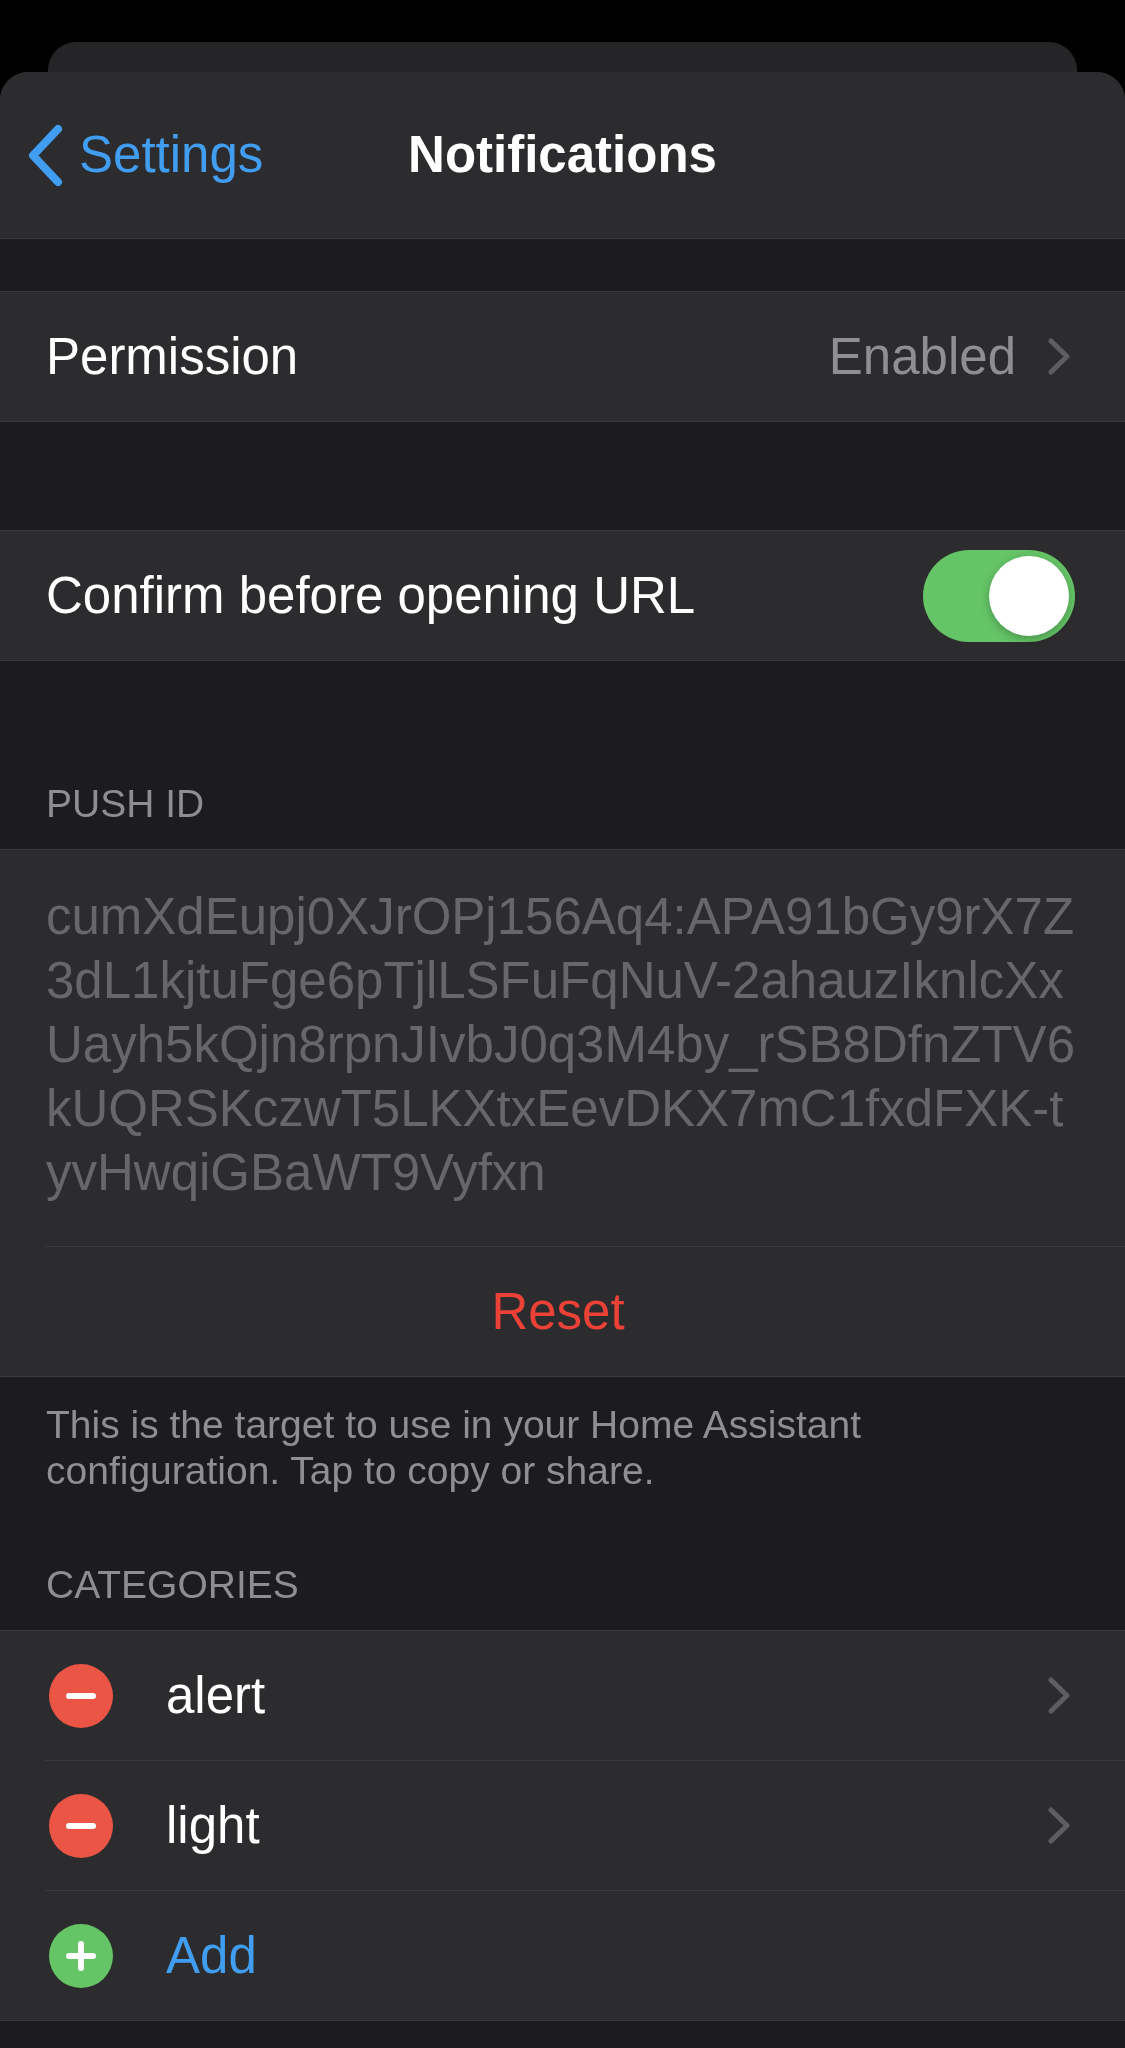 The height and width of the screenshot is (2048, 1125). I want to click on row-label: Permission, so click(172, 356).